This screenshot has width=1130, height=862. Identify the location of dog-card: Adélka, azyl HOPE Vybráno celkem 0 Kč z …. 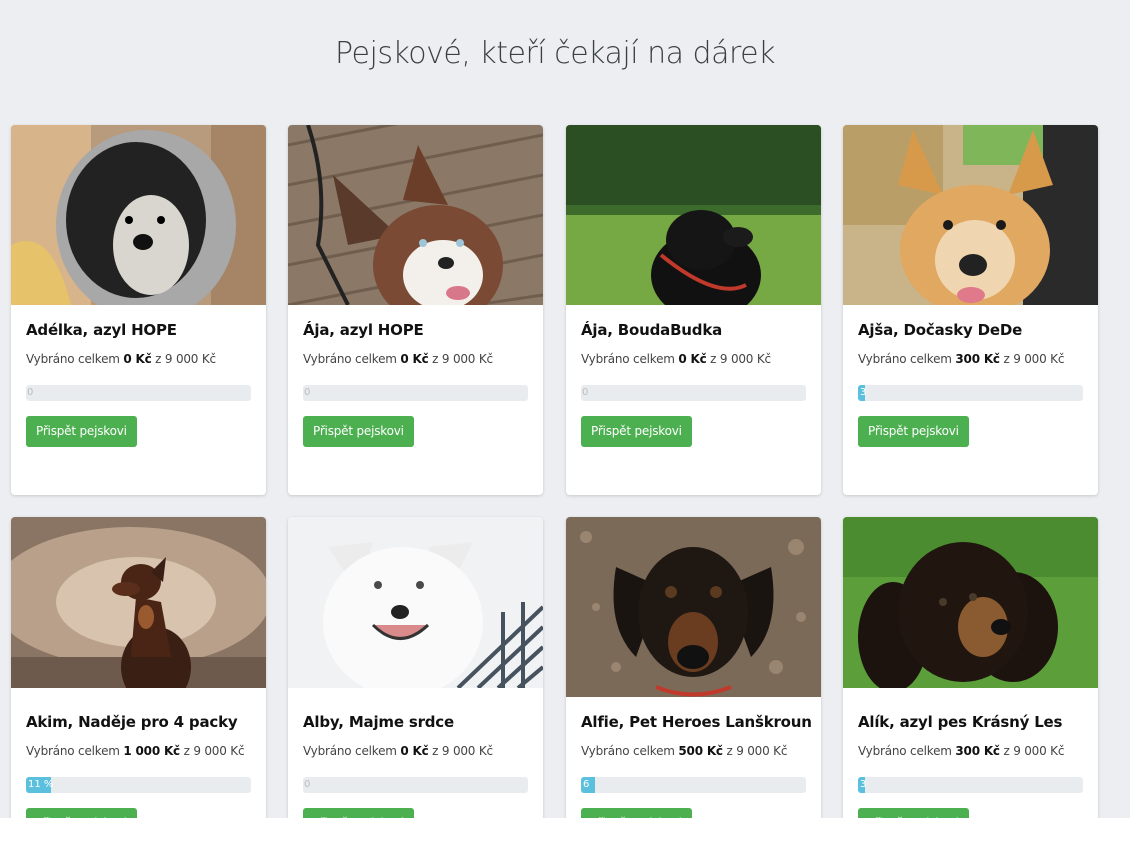
(138, 310).